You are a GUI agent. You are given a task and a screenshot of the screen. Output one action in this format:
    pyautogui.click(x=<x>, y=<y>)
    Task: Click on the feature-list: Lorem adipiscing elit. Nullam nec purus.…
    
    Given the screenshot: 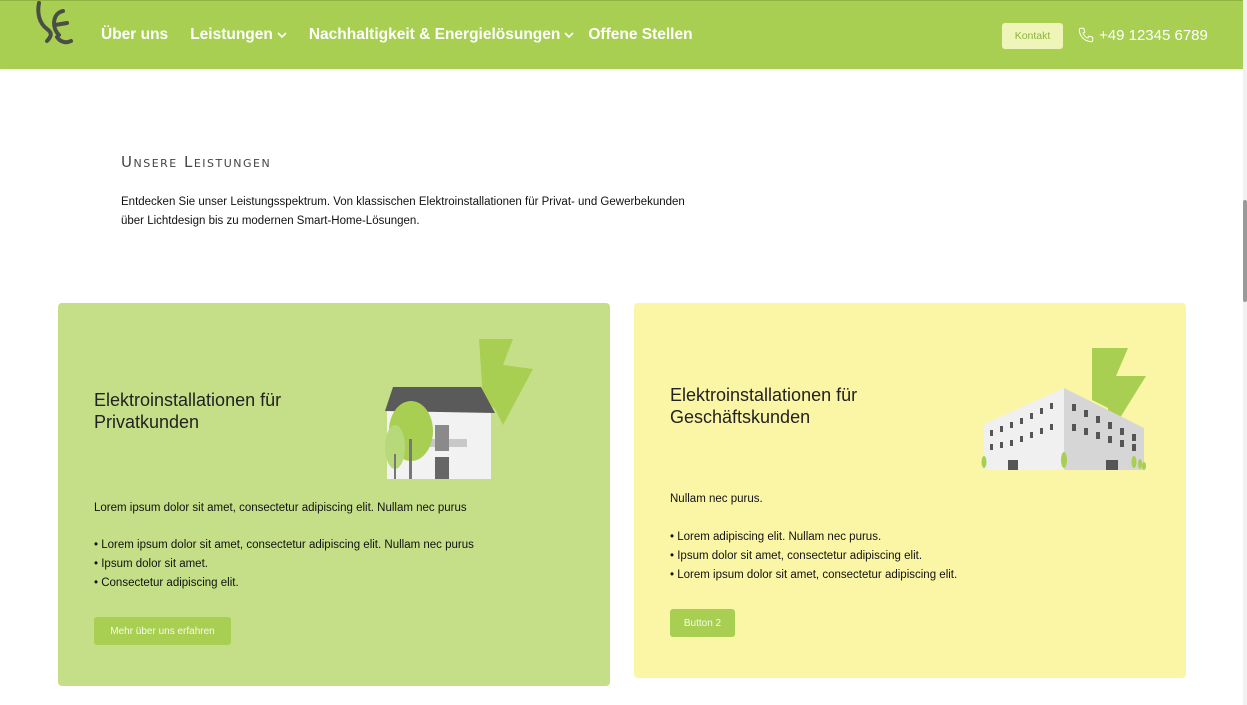 What is the action you would take?
    pyautogui.click(x=813, y=557)
    